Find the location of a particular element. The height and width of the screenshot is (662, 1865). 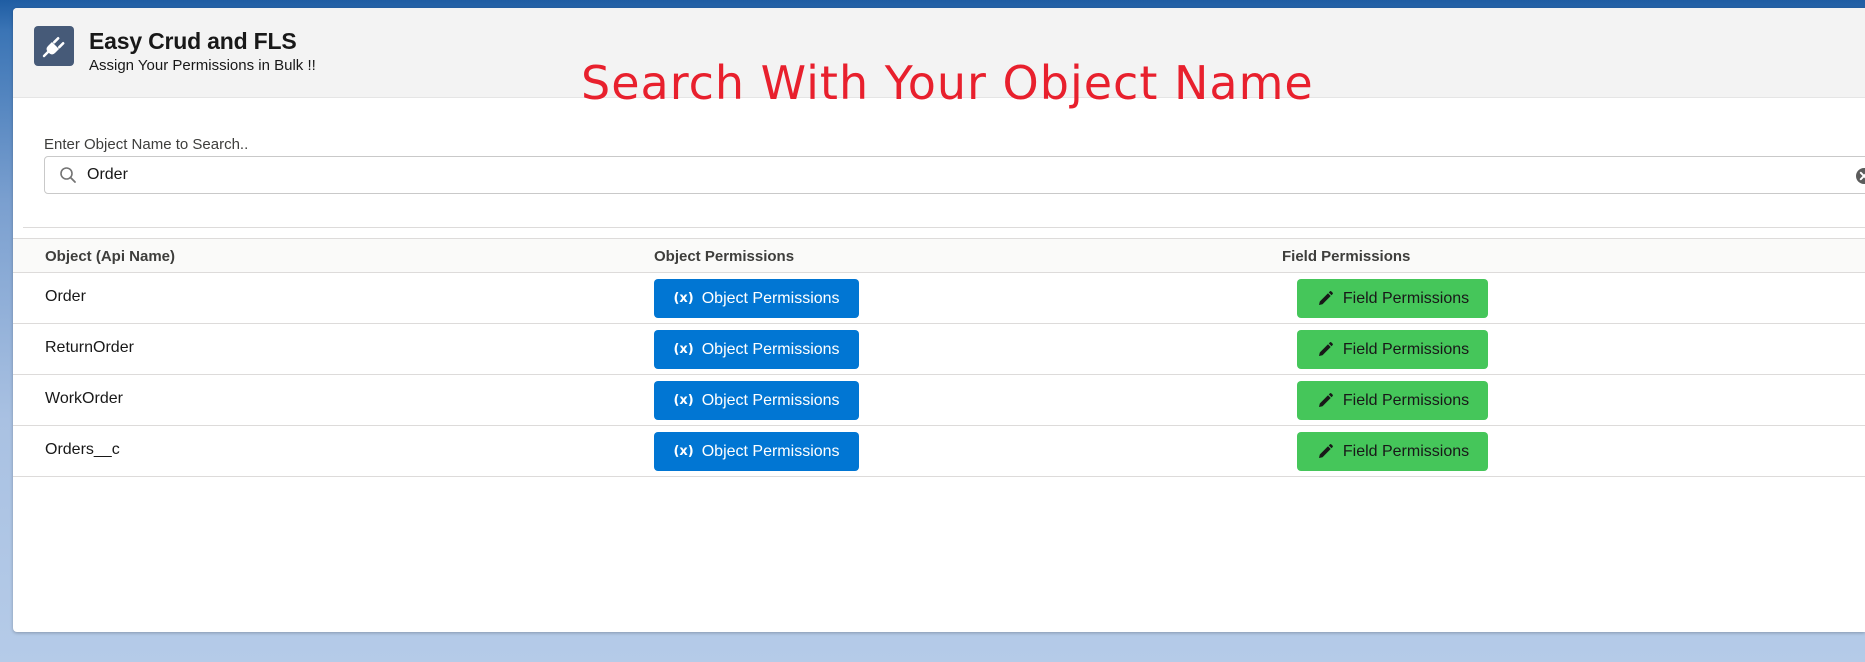

clear-icon is located at coordinates (1860, 176).